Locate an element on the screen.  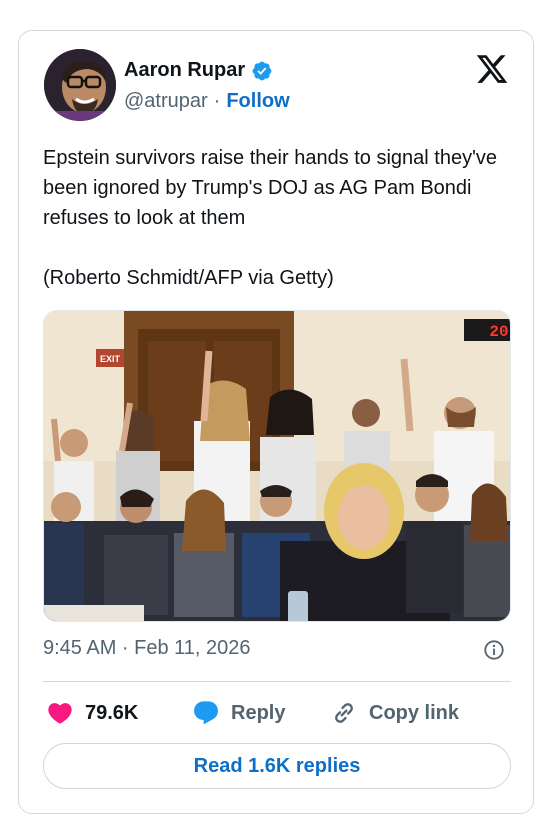
action-bar: 79.6K Reply Copy link is located at coordinates (277, 713).